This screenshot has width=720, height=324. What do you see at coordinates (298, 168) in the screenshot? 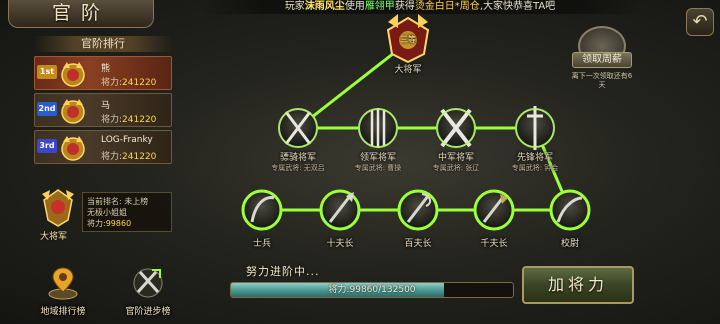
I see `node-mid-1-sub: 专属武将: 无双吕` at bounding box center [298, 168].